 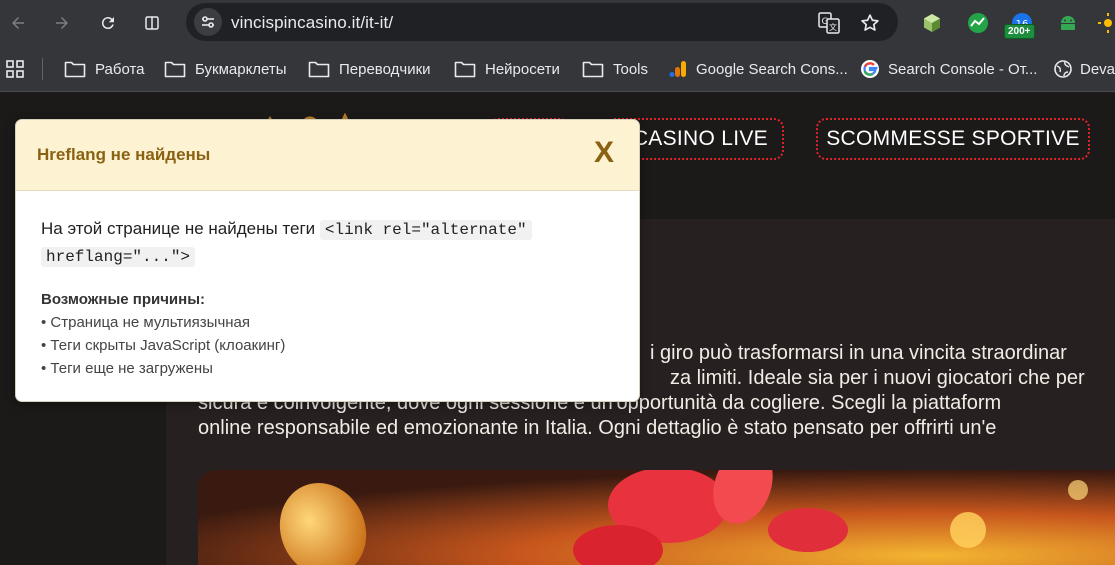 I want to click on bookmark-folder-tools: Tools, so click(x=615, y=69).